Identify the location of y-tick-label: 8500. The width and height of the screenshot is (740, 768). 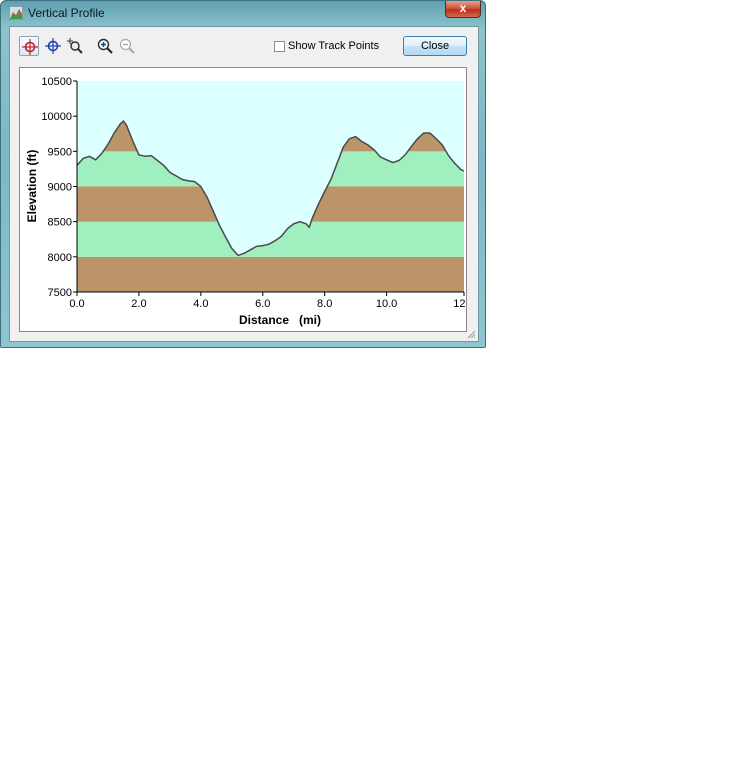
(60, 223).